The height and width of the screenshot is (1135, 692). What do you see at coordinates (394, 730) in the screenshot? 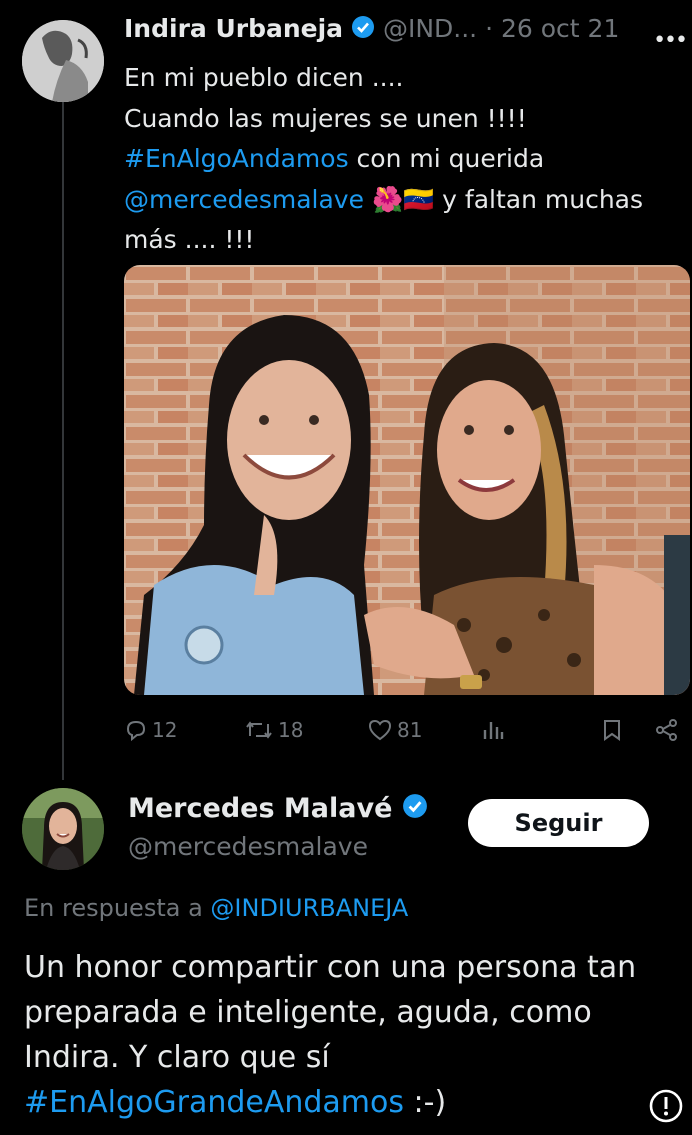
I see `like-action: 81` at bounding box center [394, 730].